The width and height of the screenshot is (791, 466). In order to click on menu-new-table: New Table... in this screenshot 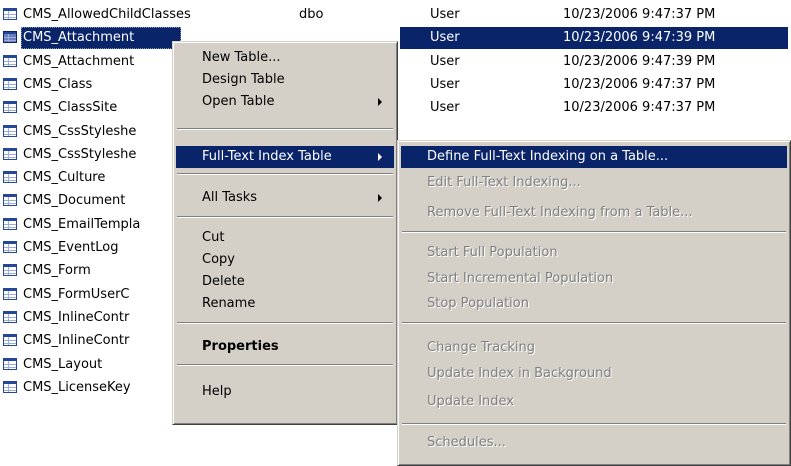, I will do `click(285, 58)`.